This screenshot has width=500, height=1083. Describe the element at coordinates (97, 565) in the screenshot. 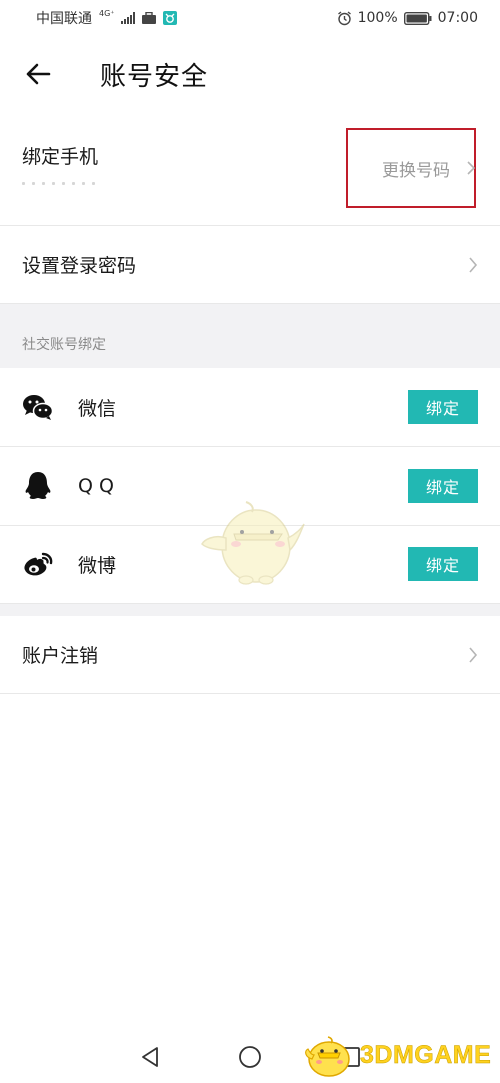

I see `weibo-label: 微博` at that location.